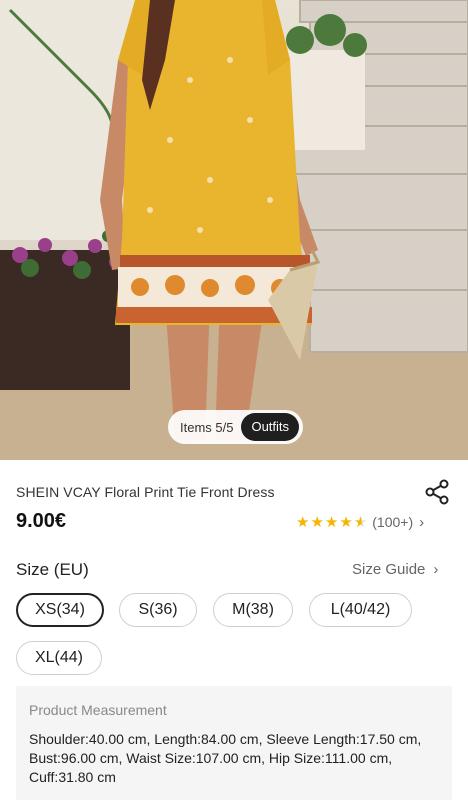  I want to click on rating-summary: ★★★★★ (100+) ›, so click(360, 522).